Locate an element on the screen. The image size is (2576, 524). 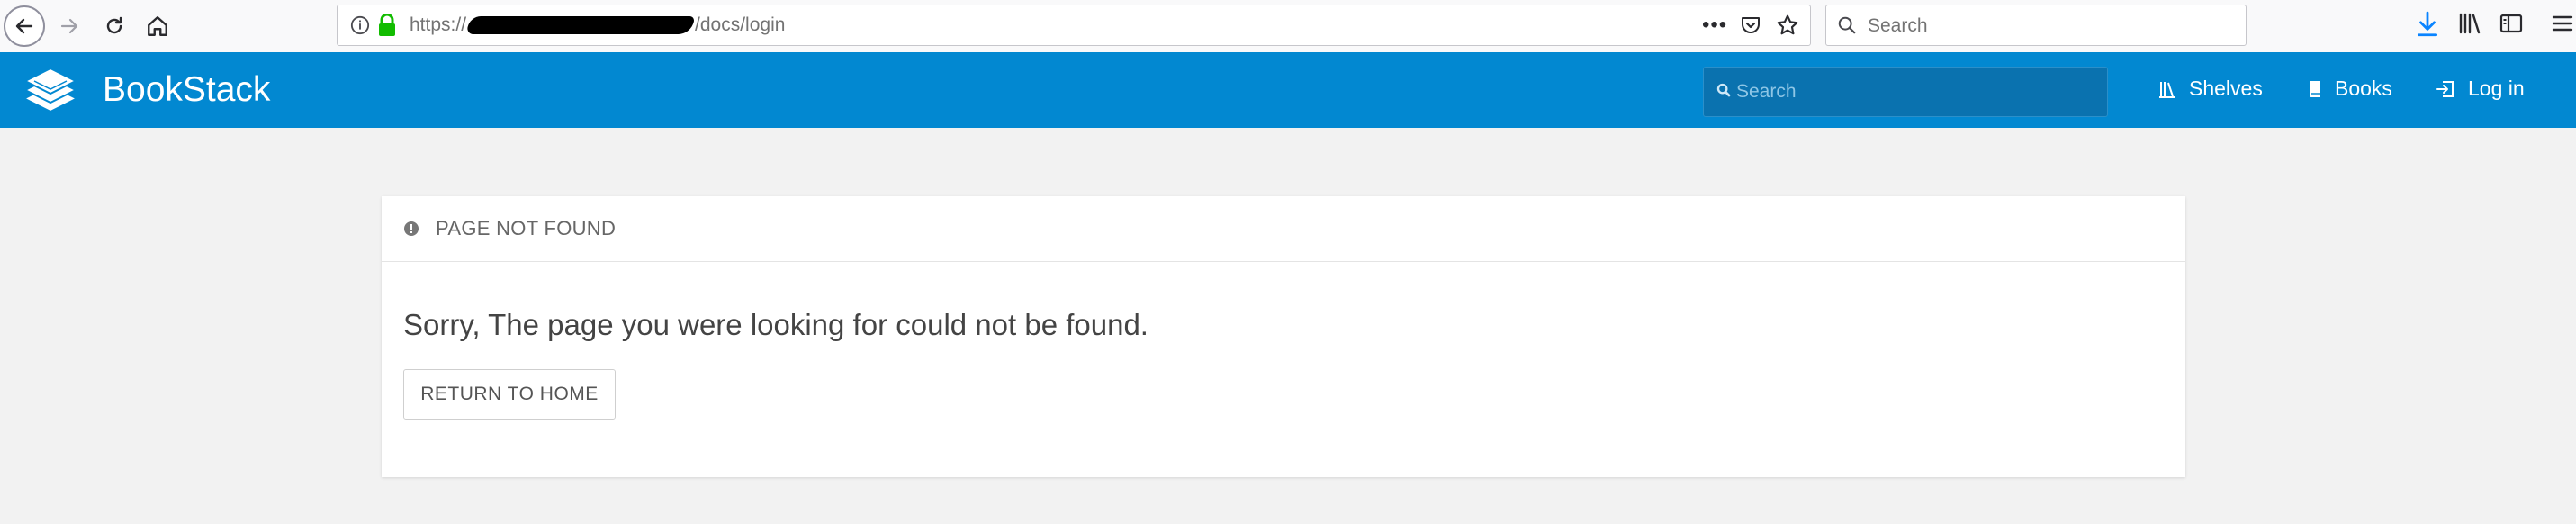
reload-icon is located at coordinates (114, 25).